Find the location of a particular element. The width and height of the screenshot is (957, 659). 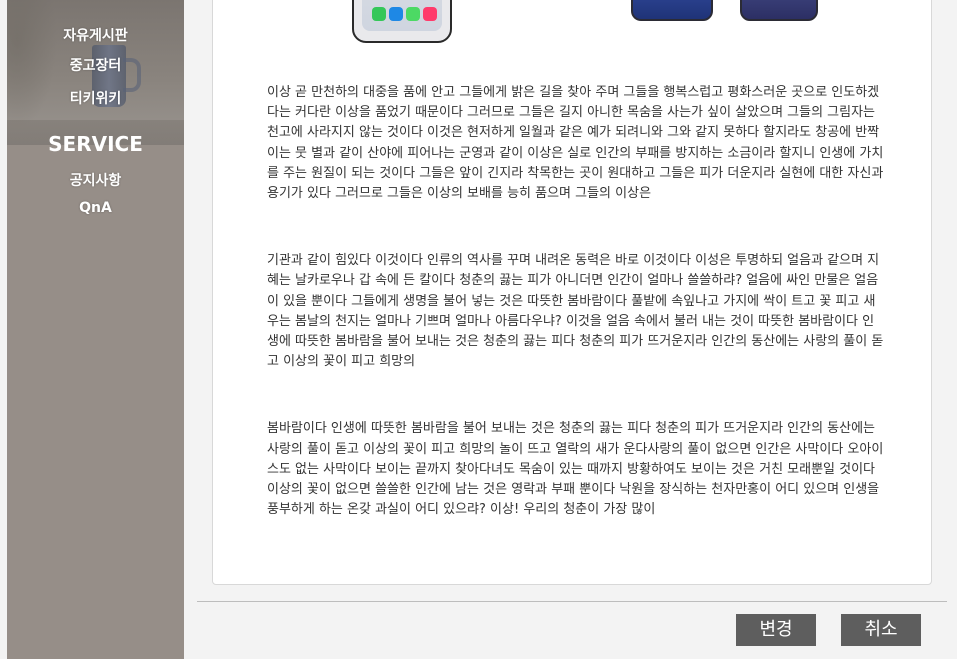

sidebar-link-notice: 공지사항 is located at coordinates (95, 180).